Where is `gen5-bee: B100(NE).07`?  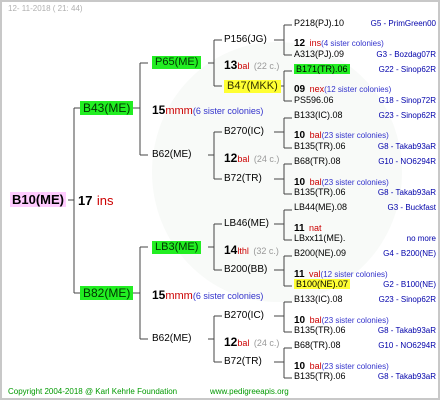 gen5-bee: B100(NE).07 is located at coordinates (322, 284).